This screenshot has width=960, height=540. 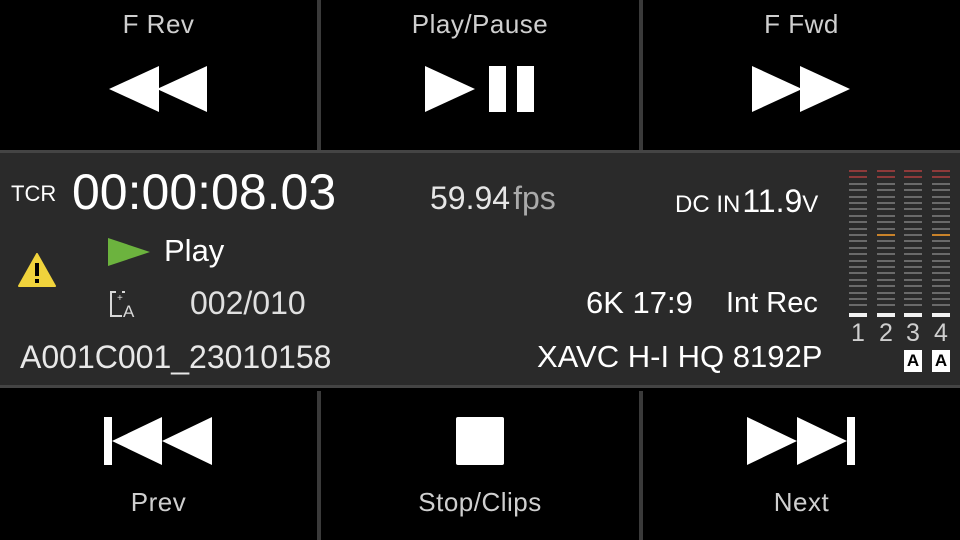 I want to click on fast-forward-icon, so click(x=800, y=89).